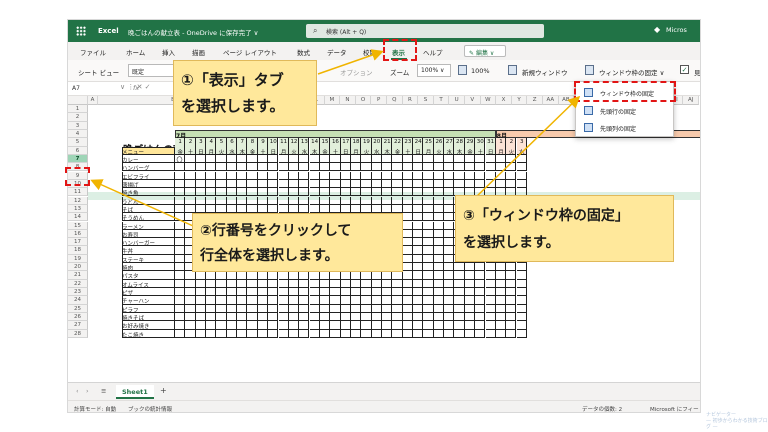  What do you see at coordinates (737, 424) in the screenshot?
I see `watermark-line2: — 初歩からわかる技術ブログ —` at bounding box center [737, 424].